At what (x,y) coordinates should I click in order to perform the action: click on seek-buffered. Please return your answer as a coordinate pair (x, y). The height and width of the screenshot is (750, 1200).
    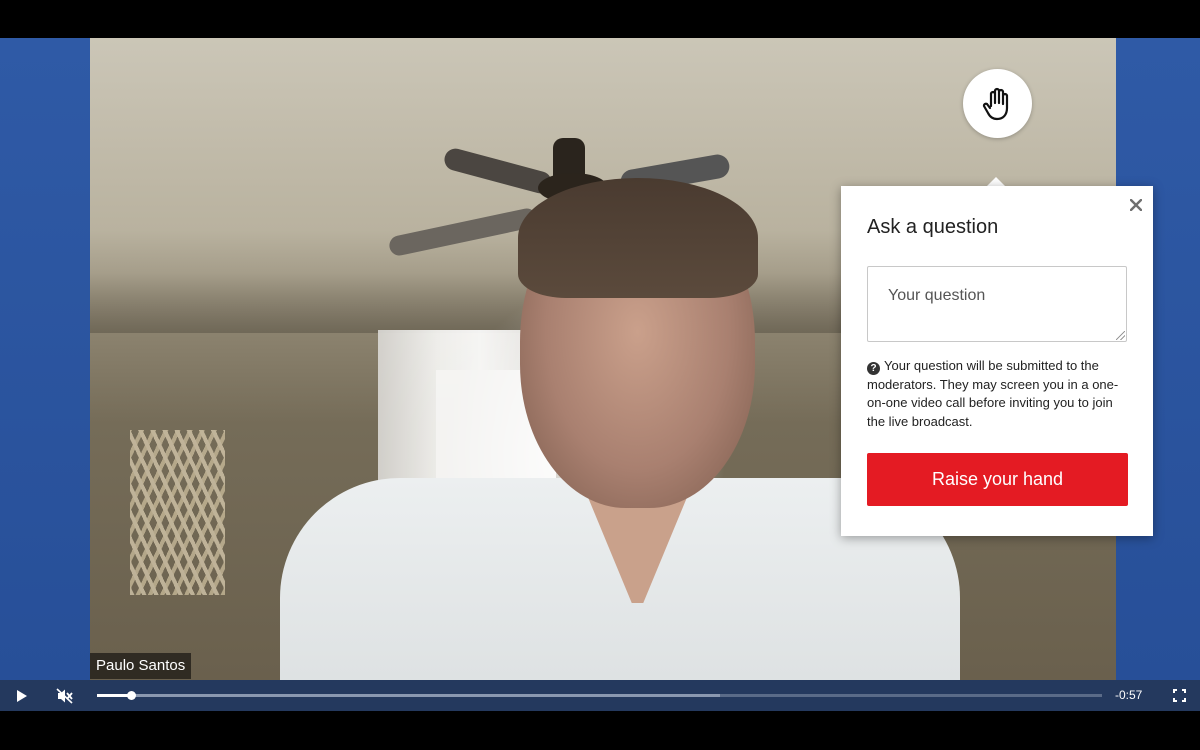
    Looking at the image, I should click on (409, 695).